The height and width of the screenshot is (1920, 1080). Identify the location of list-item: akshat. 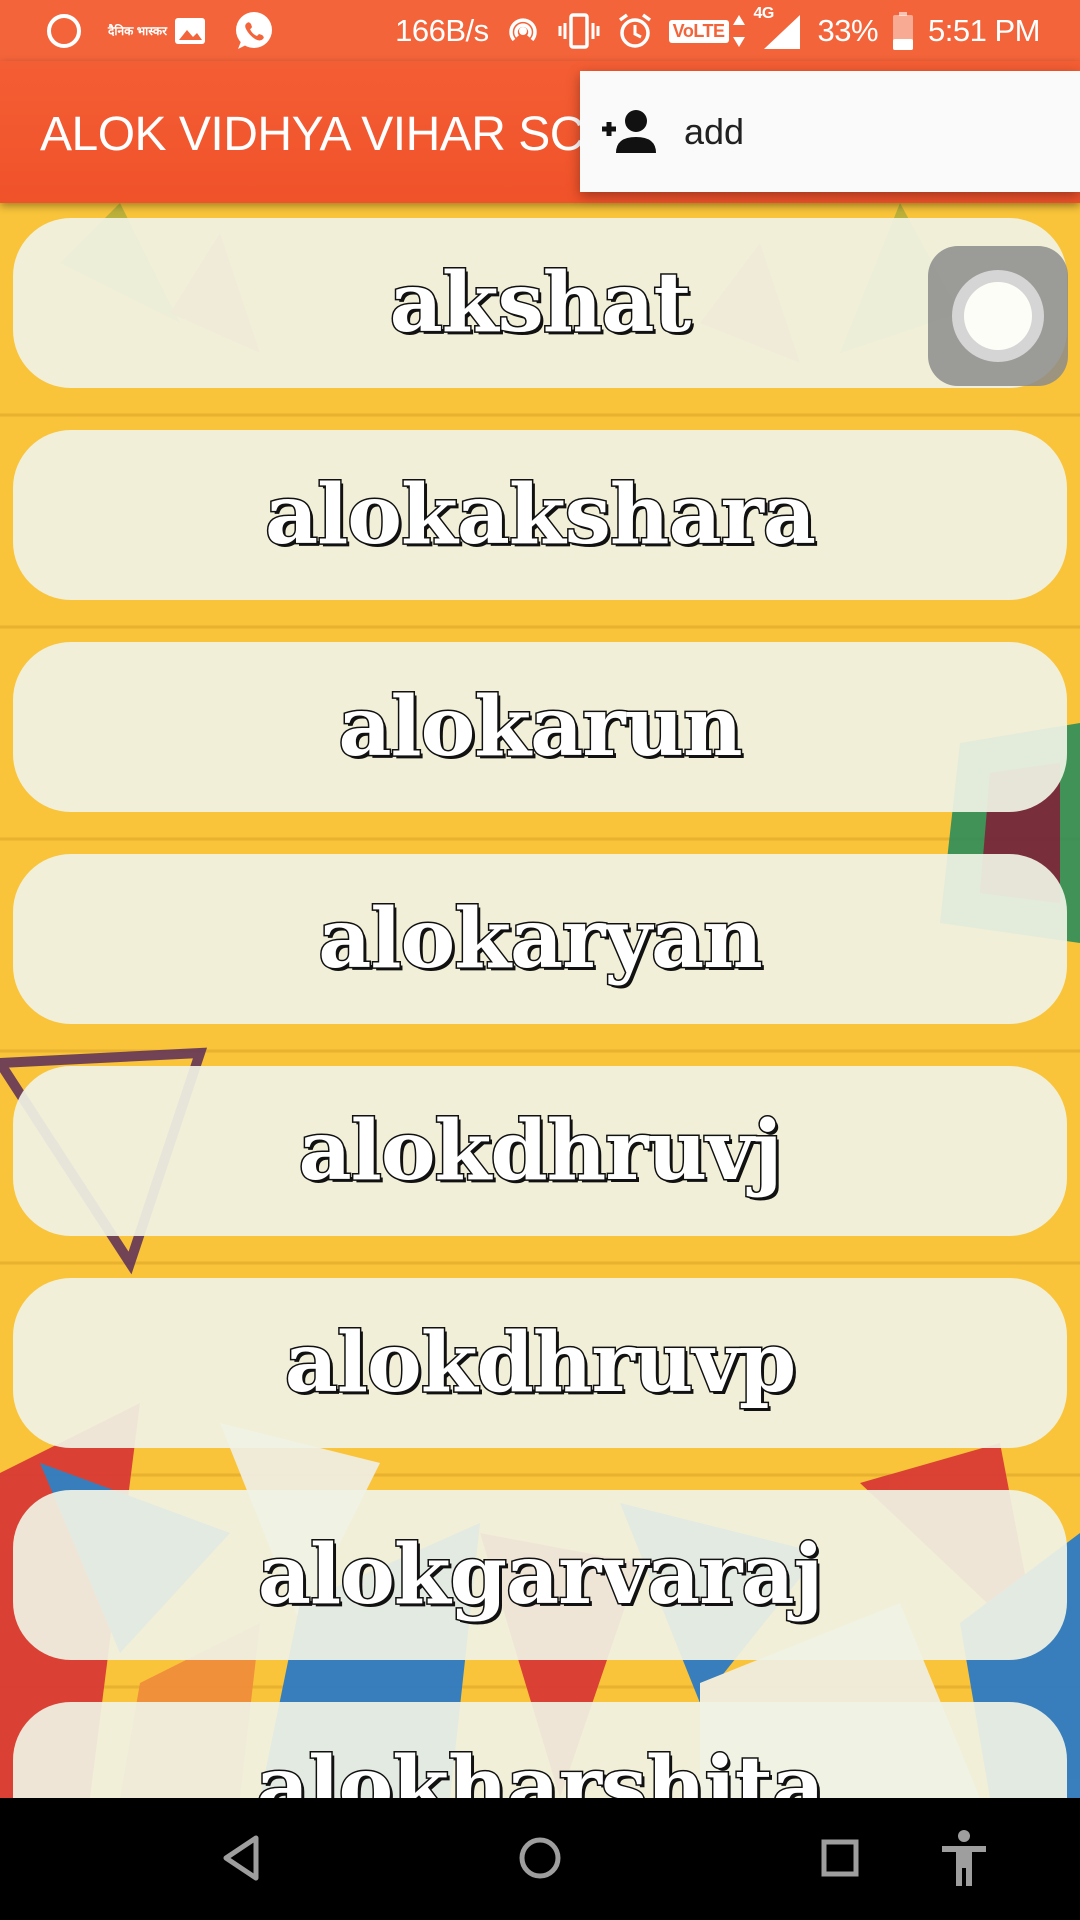
(540, 303).